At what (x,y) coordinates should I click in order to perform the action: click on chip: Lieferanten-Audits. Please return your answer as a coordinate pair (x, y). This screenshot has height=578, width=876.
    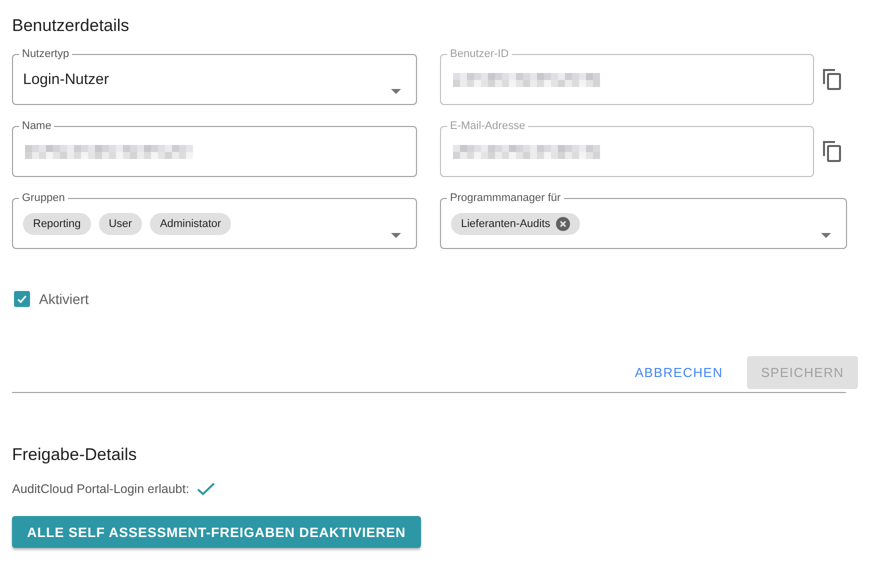
    Looking at the image, I should click on (515, 223).